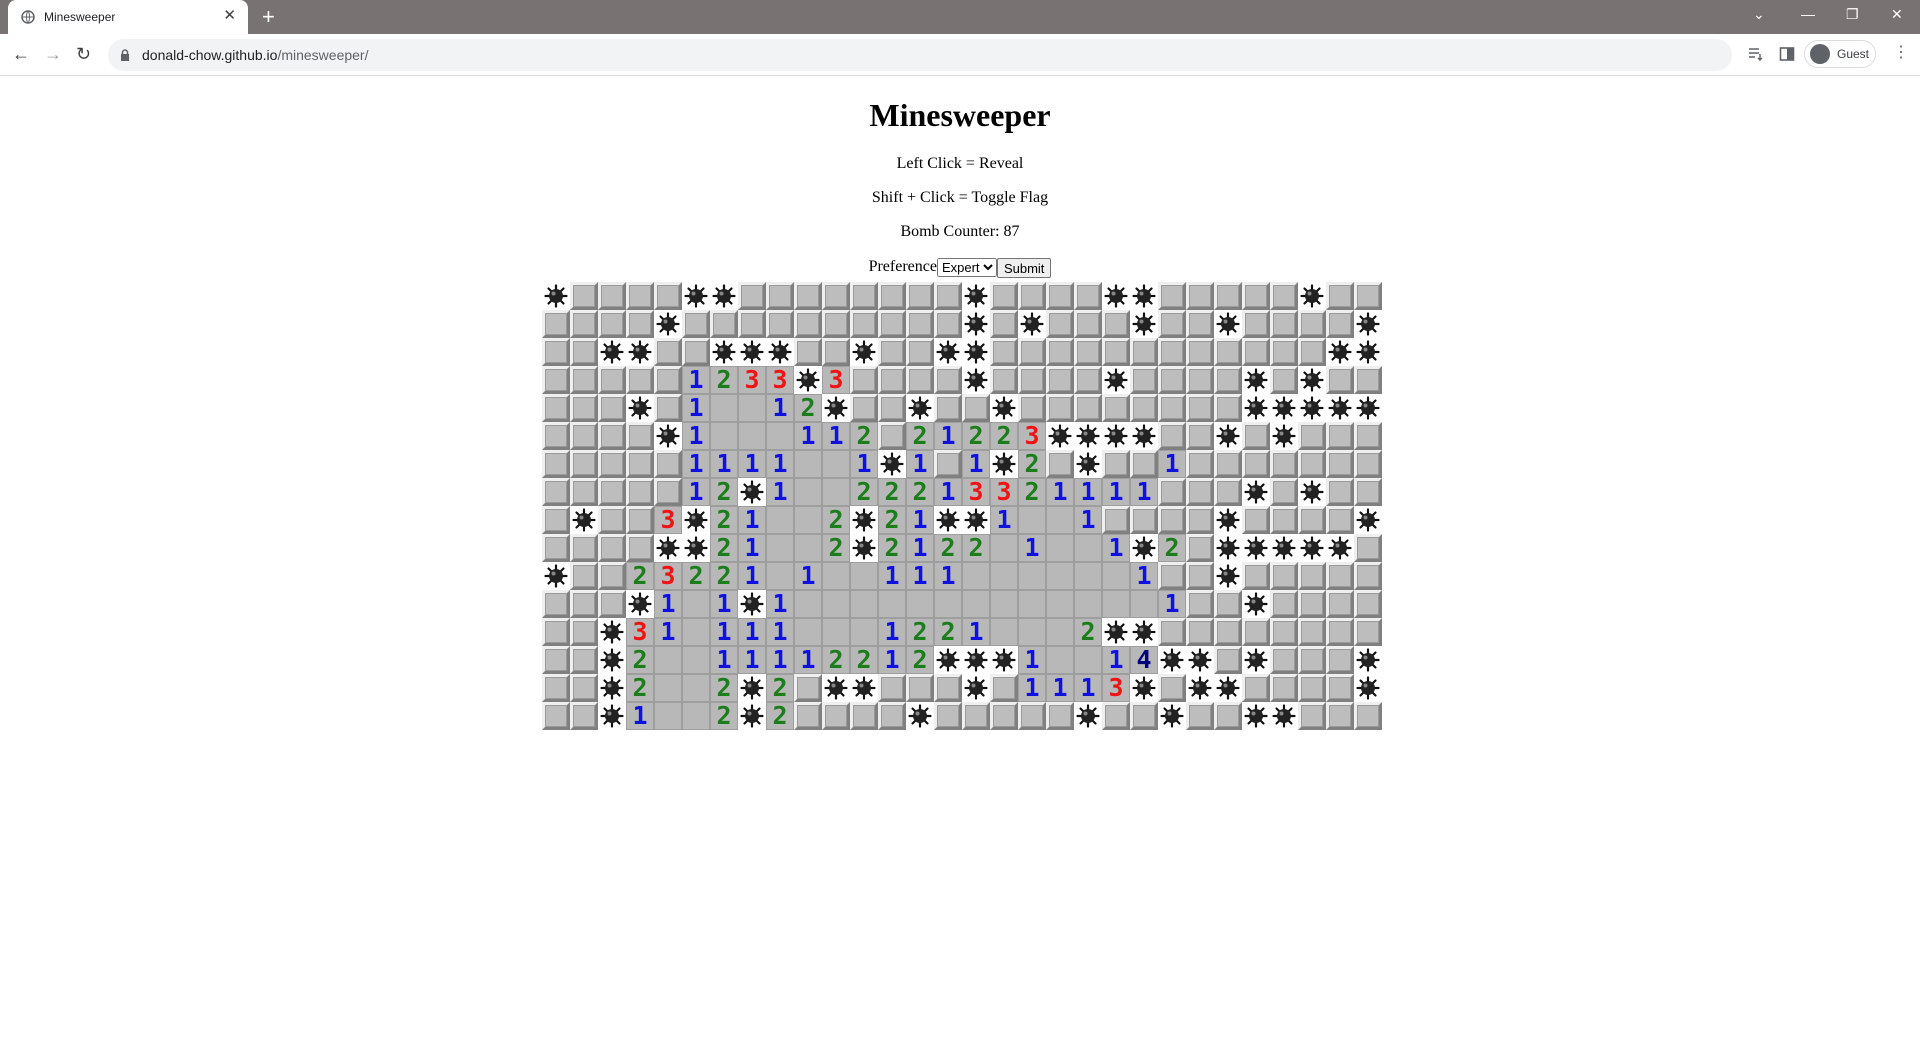 This screenshot has height=1040, width=1920. Describe the element at coordinates (229, 16) in the screenshot. I see `close-icon: ✕` at that location.